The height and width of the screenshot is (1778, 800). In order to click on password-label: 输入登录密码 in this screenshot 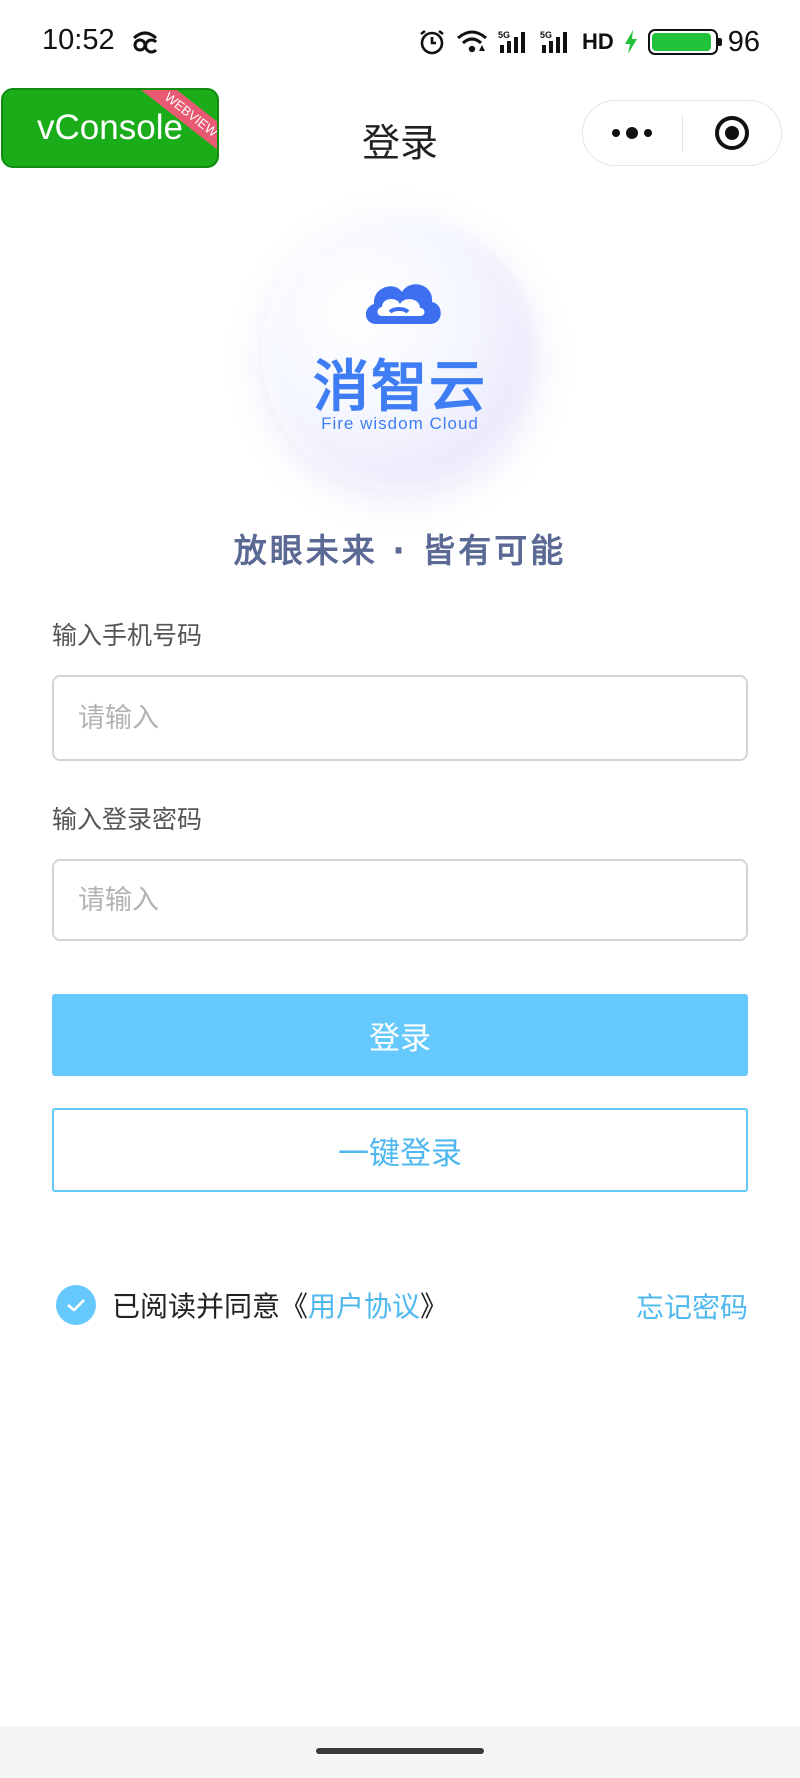, I will do `click(127, 819)`.